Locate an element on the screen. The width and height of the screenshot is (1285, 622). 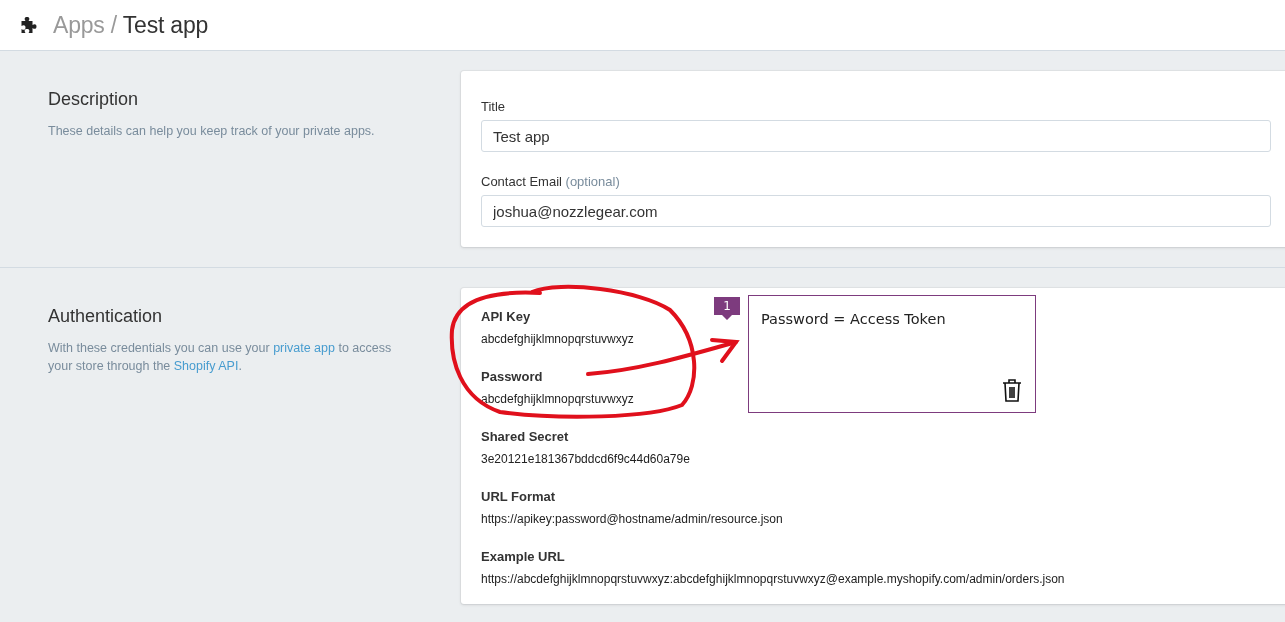
credential-label: Shared Secret is located at coordinates (525, 436).